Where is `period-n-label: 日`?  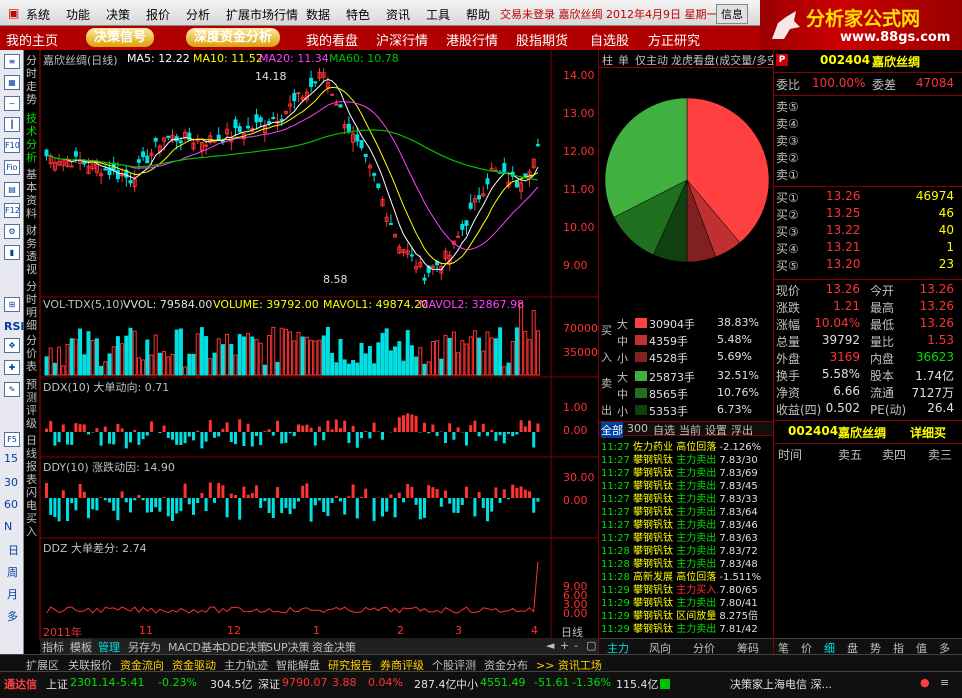 period-n-label: 日 is located at coordinates (13, 550).